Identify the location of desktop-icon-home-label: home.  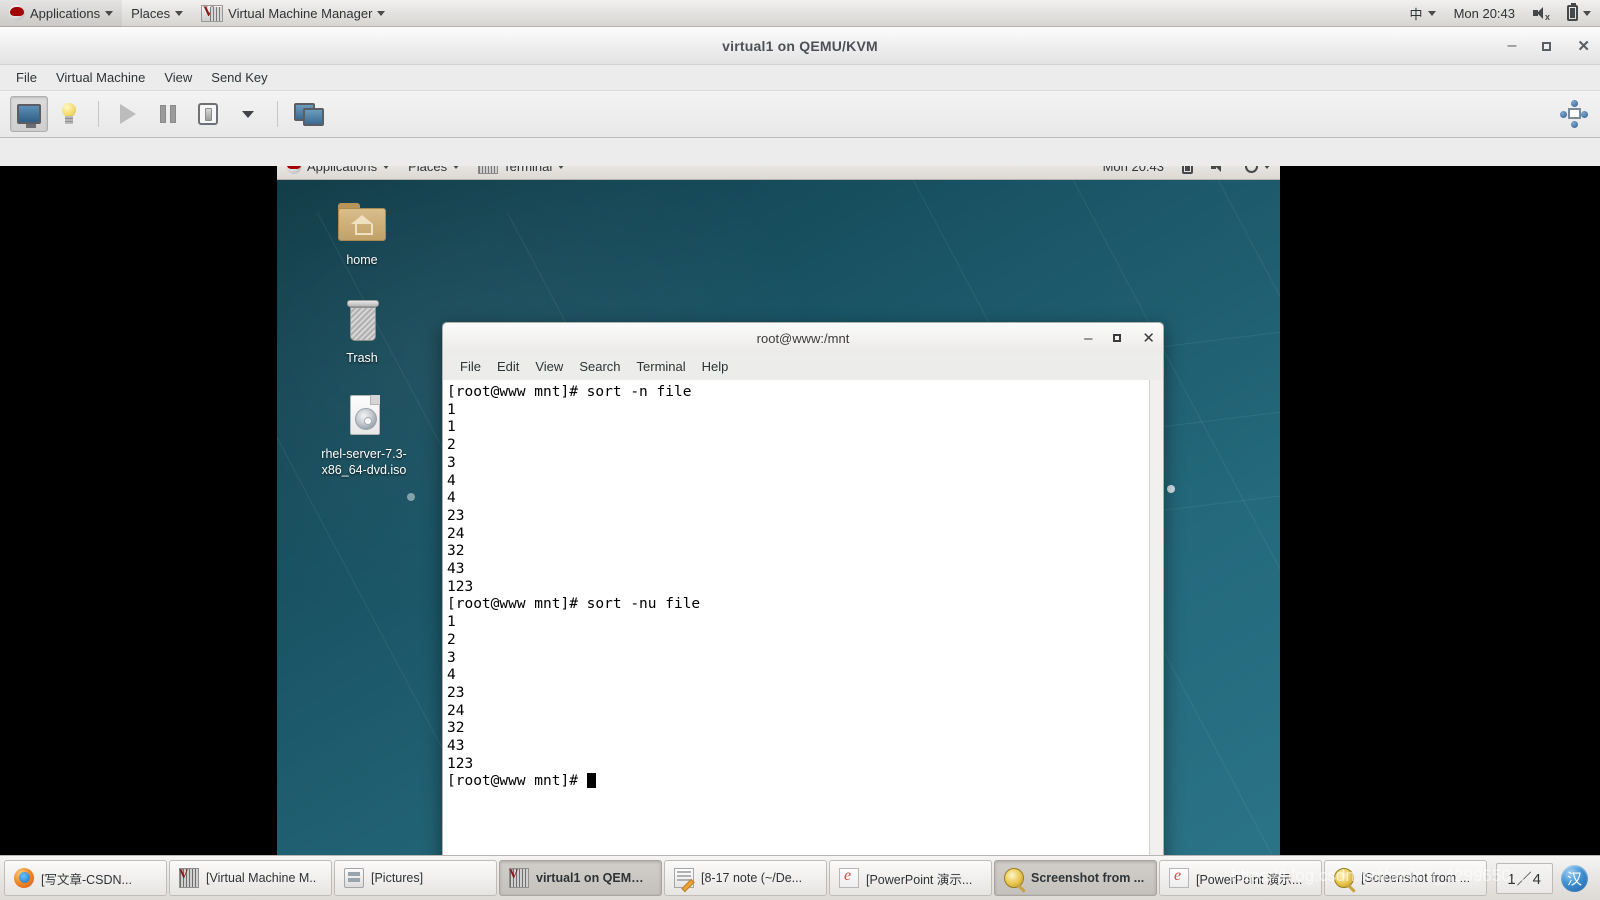
(362, 260).